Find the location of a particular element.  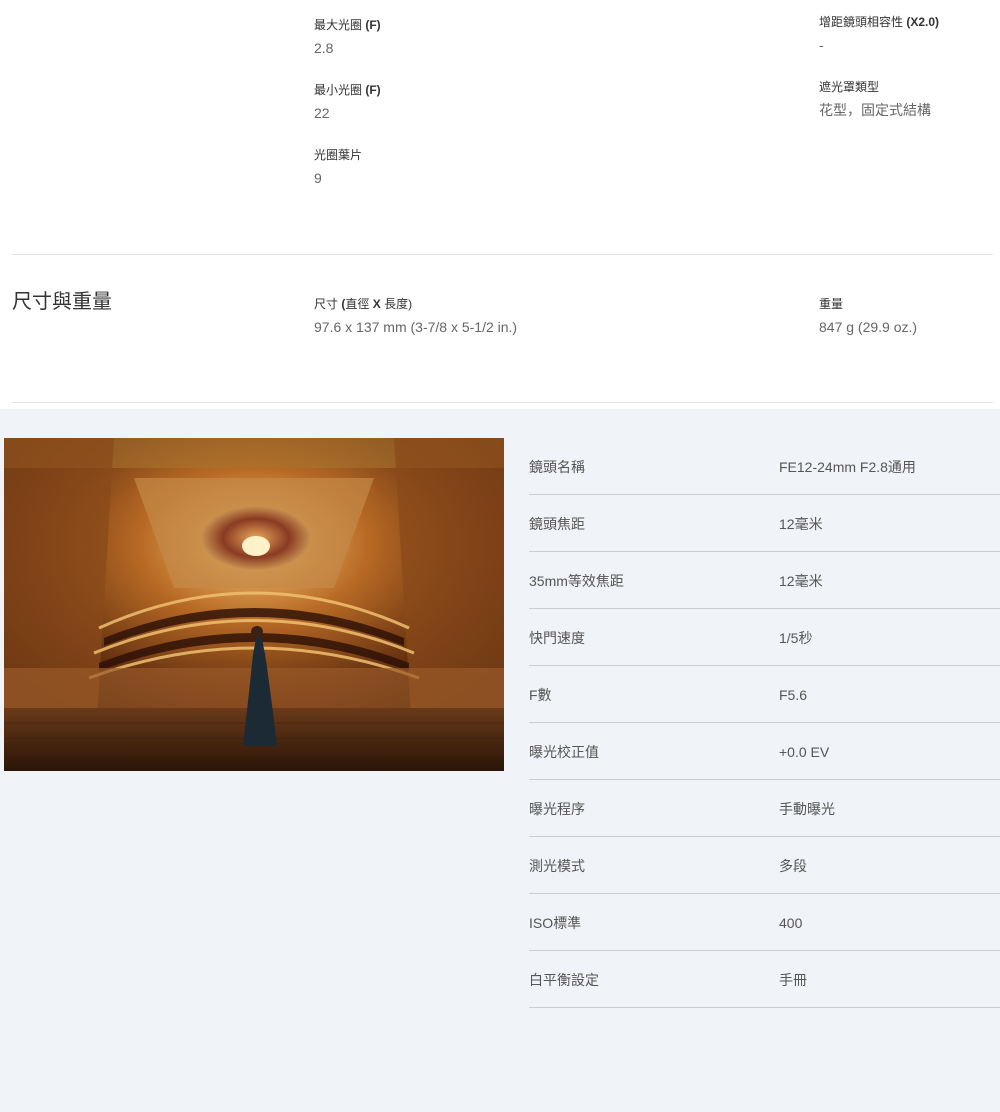

exif-key: 鏡頭名稱 is located at coordinates (557, 467).